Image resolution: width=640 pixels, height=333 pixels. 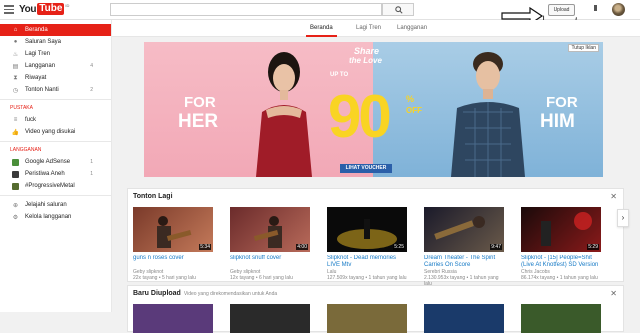 I want to click on video-duration: 5:29, so click(x=593, y=247).